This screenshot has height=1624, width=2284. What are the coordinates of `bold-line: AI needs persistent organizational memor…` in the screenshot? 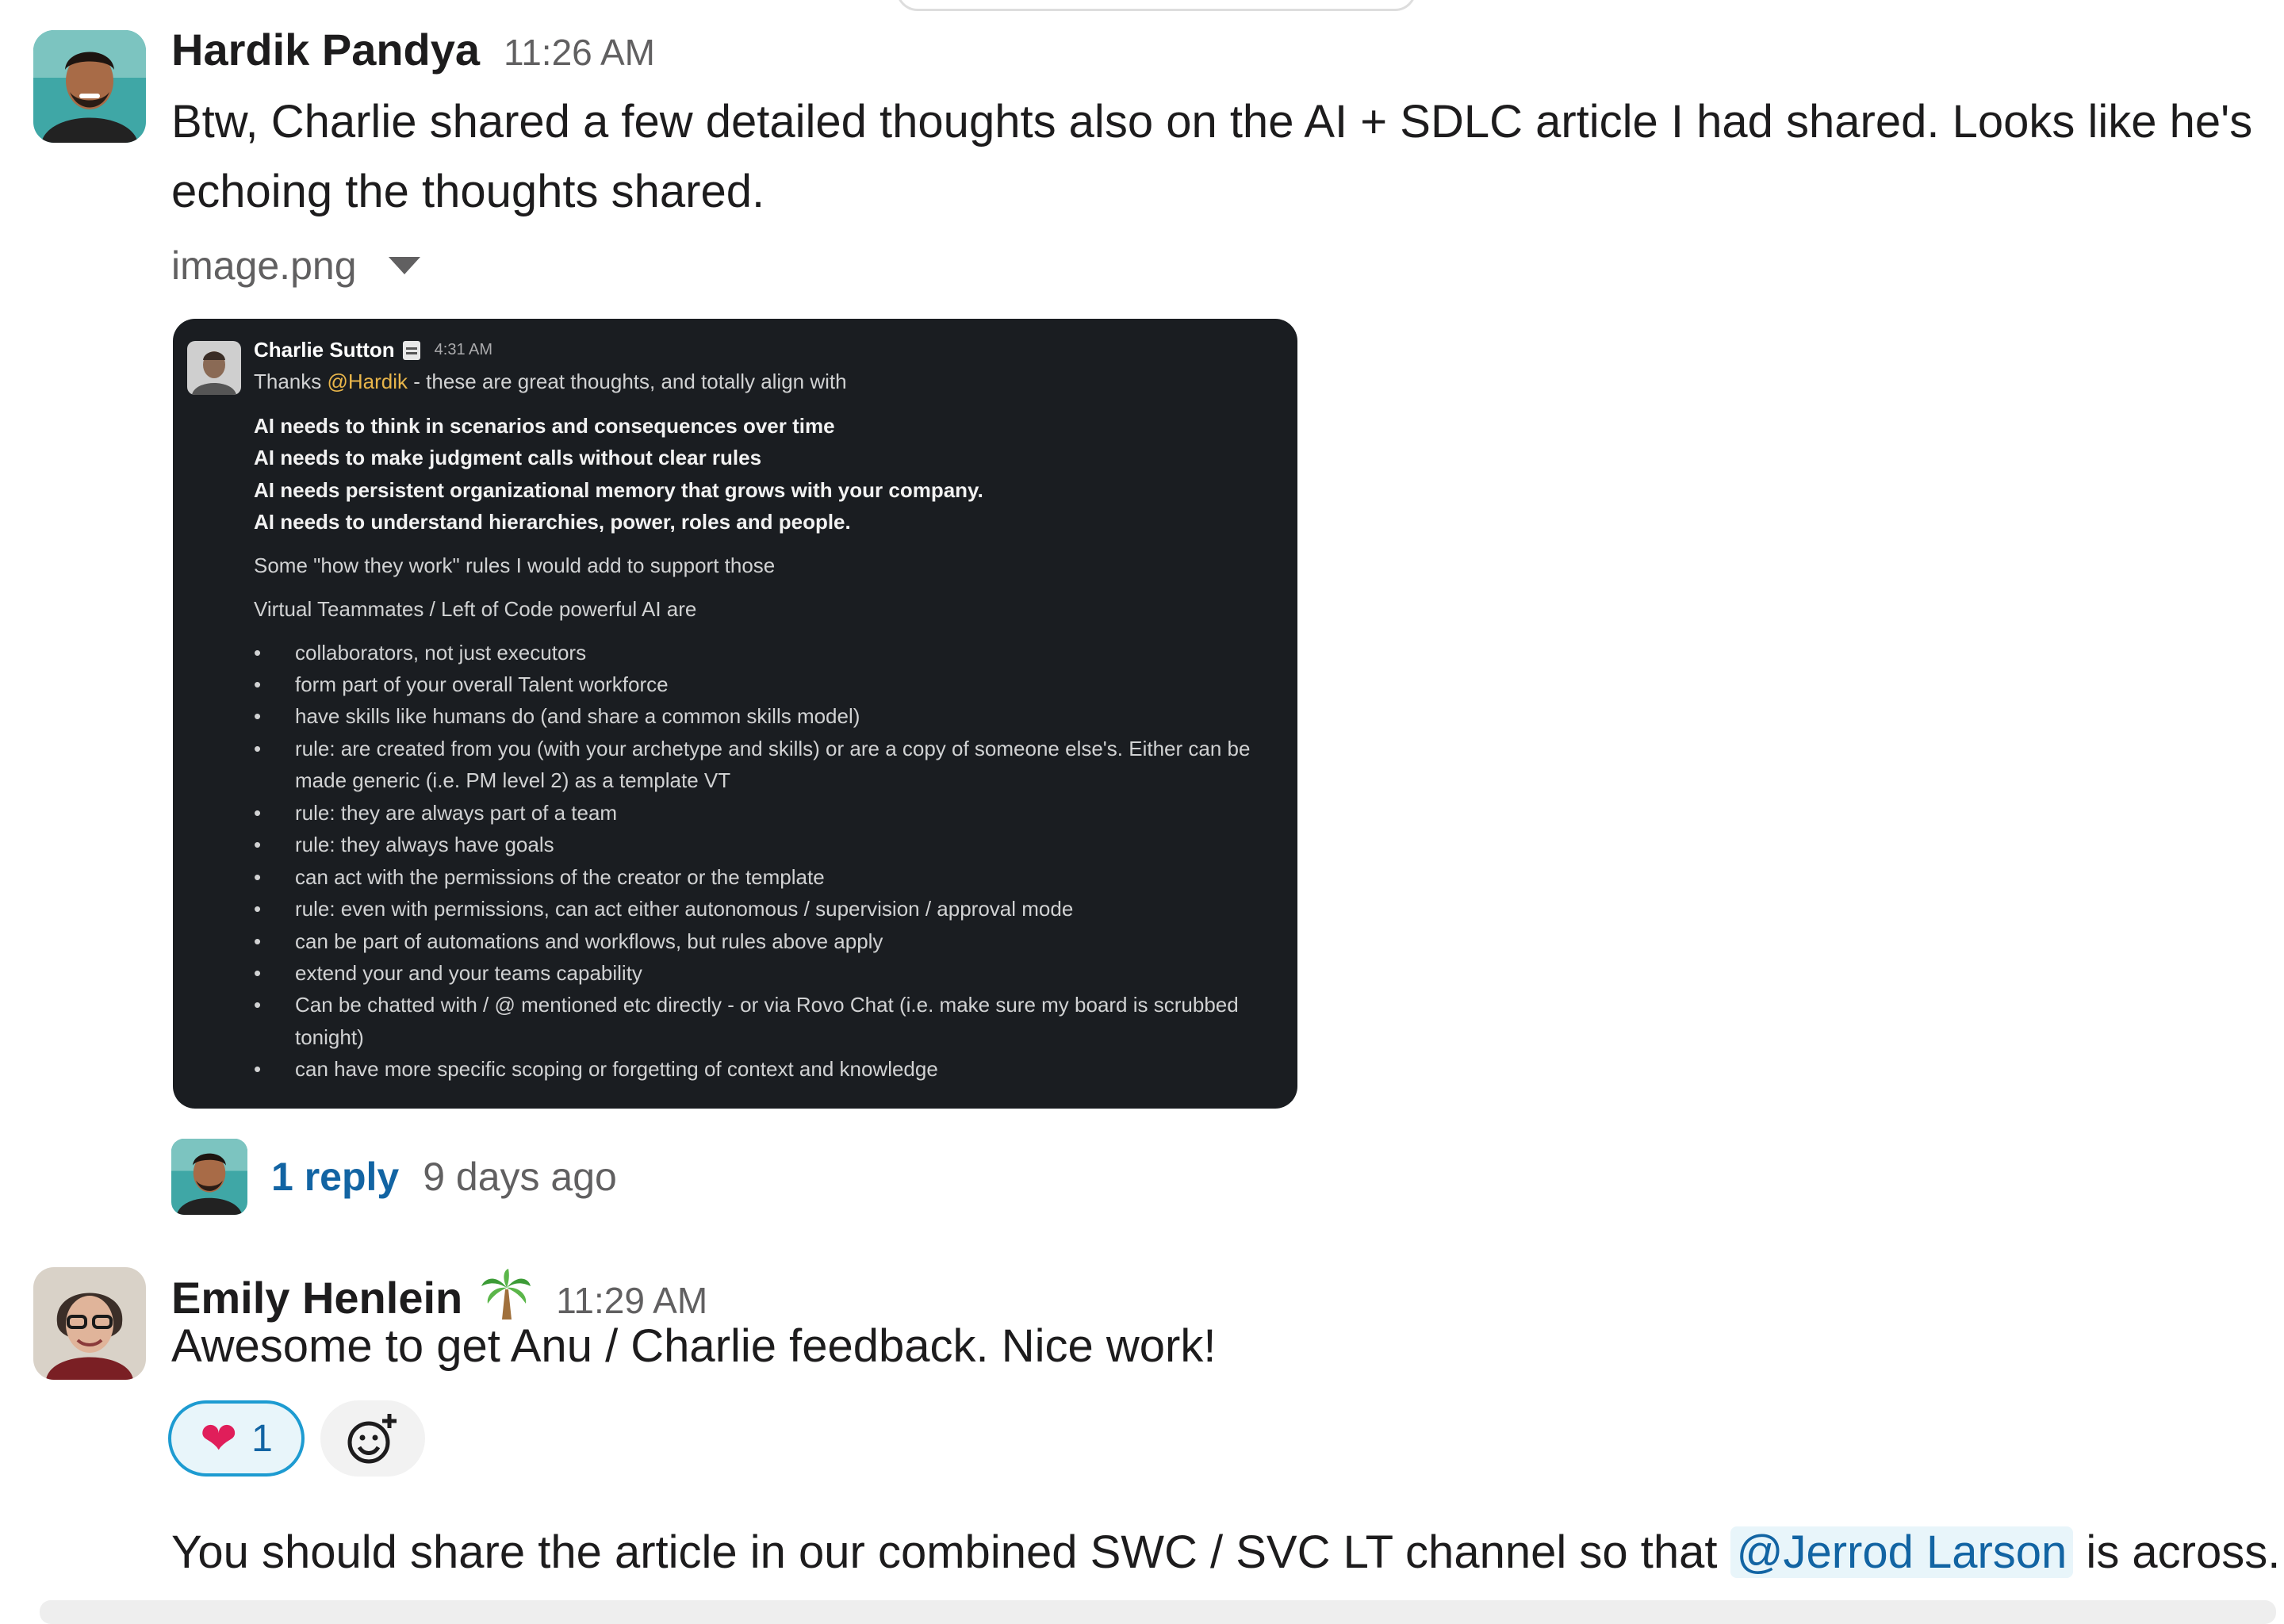 It's located at (618, 490).